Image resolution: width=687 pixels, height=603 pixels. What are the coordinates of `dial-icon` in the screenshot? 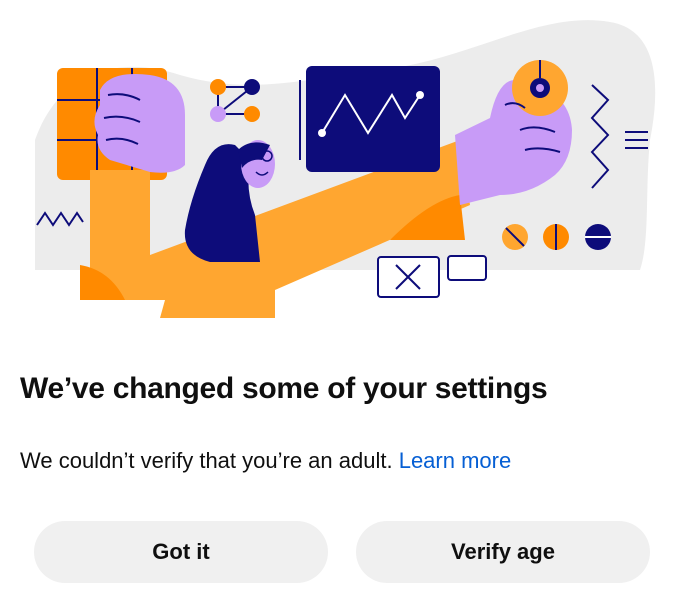 It's located at (540, 88).